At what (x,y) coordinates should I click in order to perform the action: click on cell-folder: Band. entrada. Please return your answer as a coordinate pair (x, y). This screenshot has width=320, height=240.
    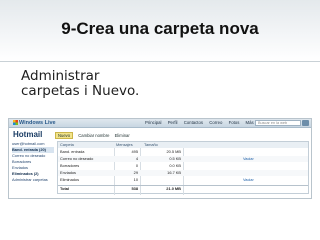
    Looking at the image, I should click on (72, 152).